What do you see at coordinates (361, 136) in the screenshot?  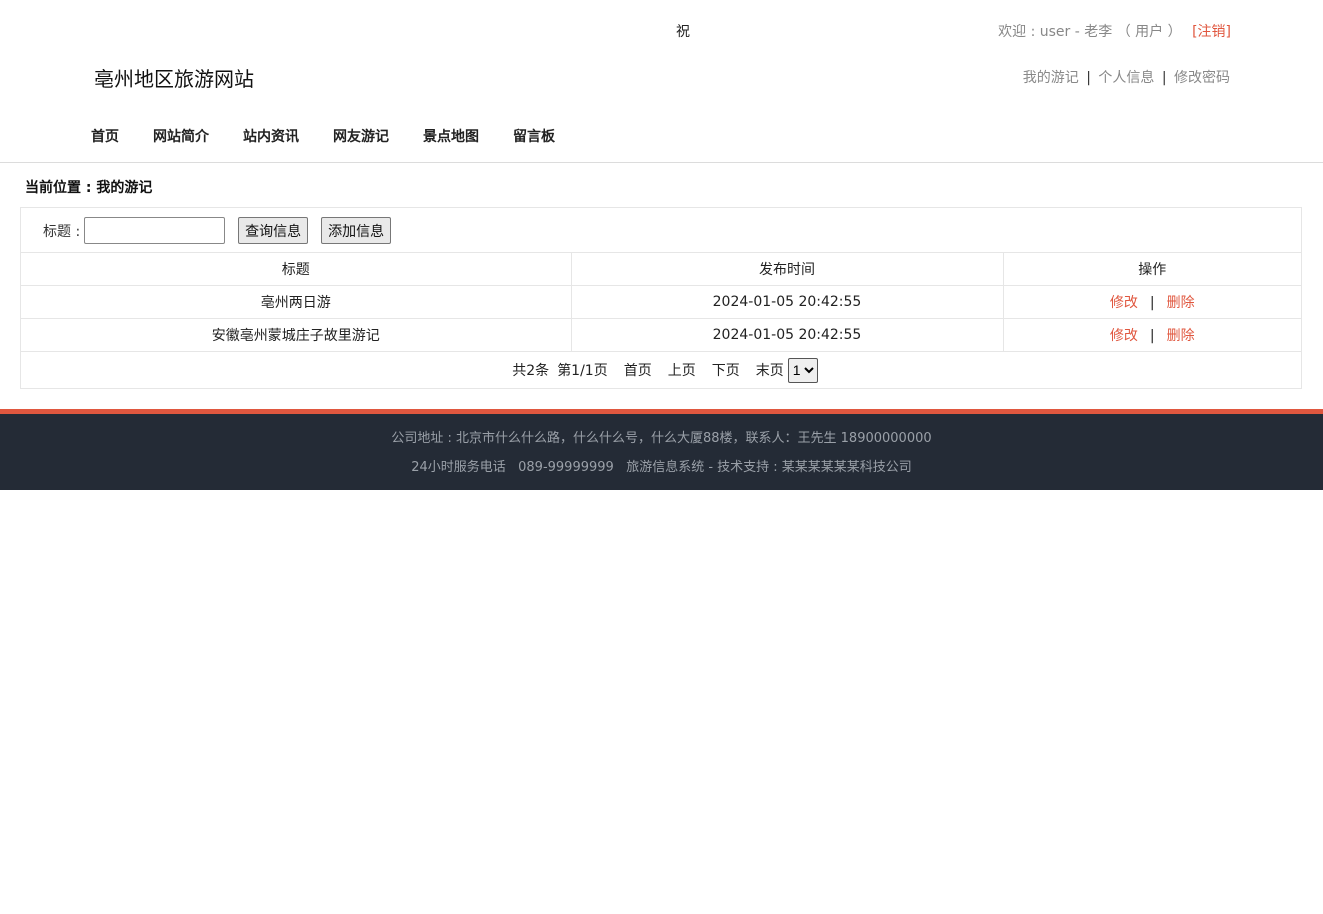 I see `nav-item-travelogues: 网友游记` at bounding box center [361, 136].